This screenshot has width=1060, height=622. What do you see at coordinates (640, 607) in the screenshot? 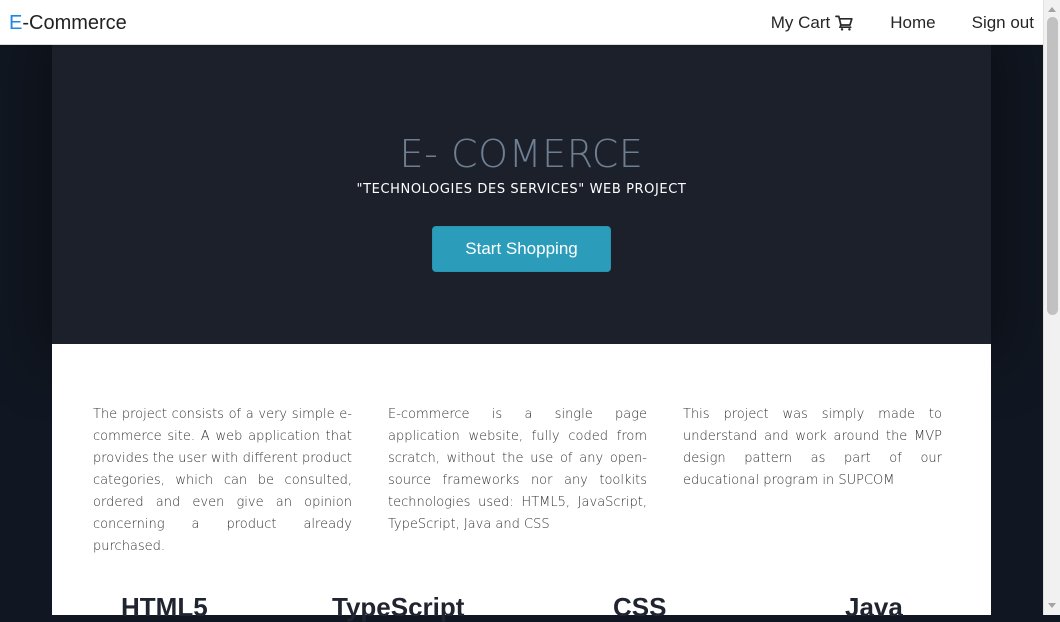
I see `tech-css-heading: CSS` at bounding box center [640, 607].